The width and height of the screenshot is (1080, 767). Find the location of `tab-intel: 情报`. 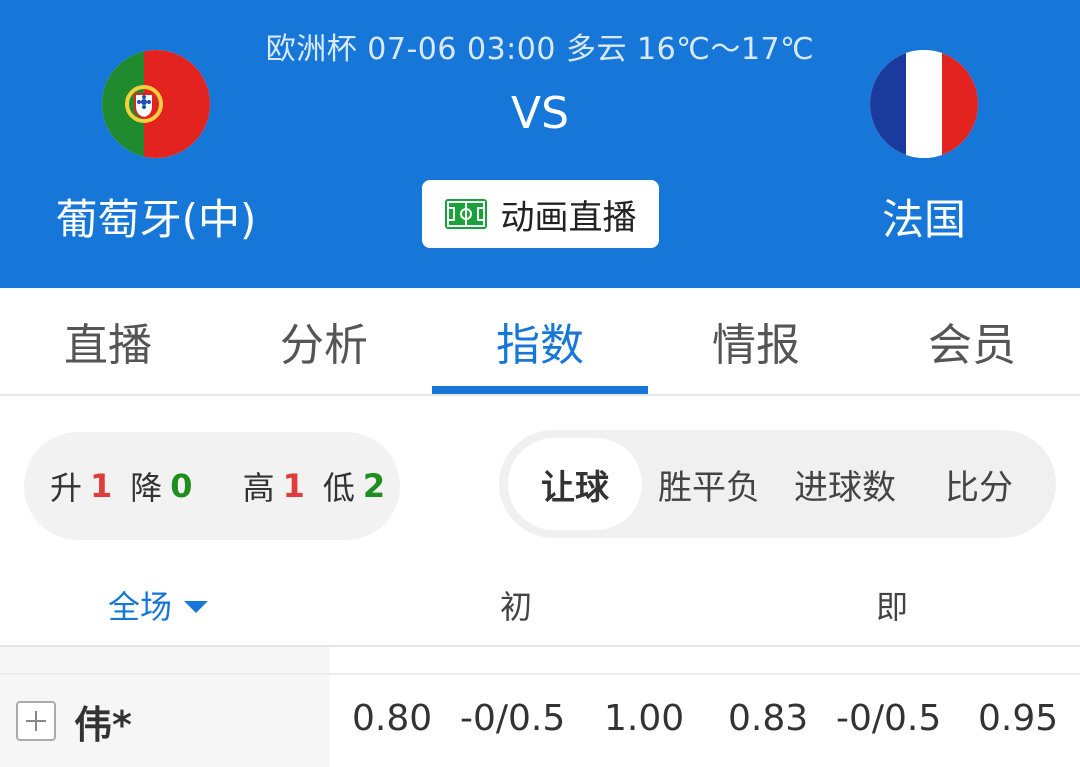

tab-intel: 情报 is located at coordinates (756, 341).